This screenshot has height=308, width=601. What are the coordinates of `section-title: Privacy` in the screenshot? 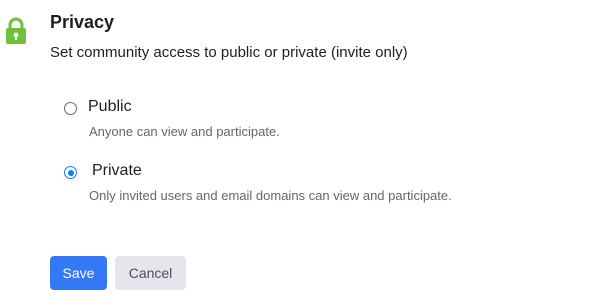 It's located at (82, 22).